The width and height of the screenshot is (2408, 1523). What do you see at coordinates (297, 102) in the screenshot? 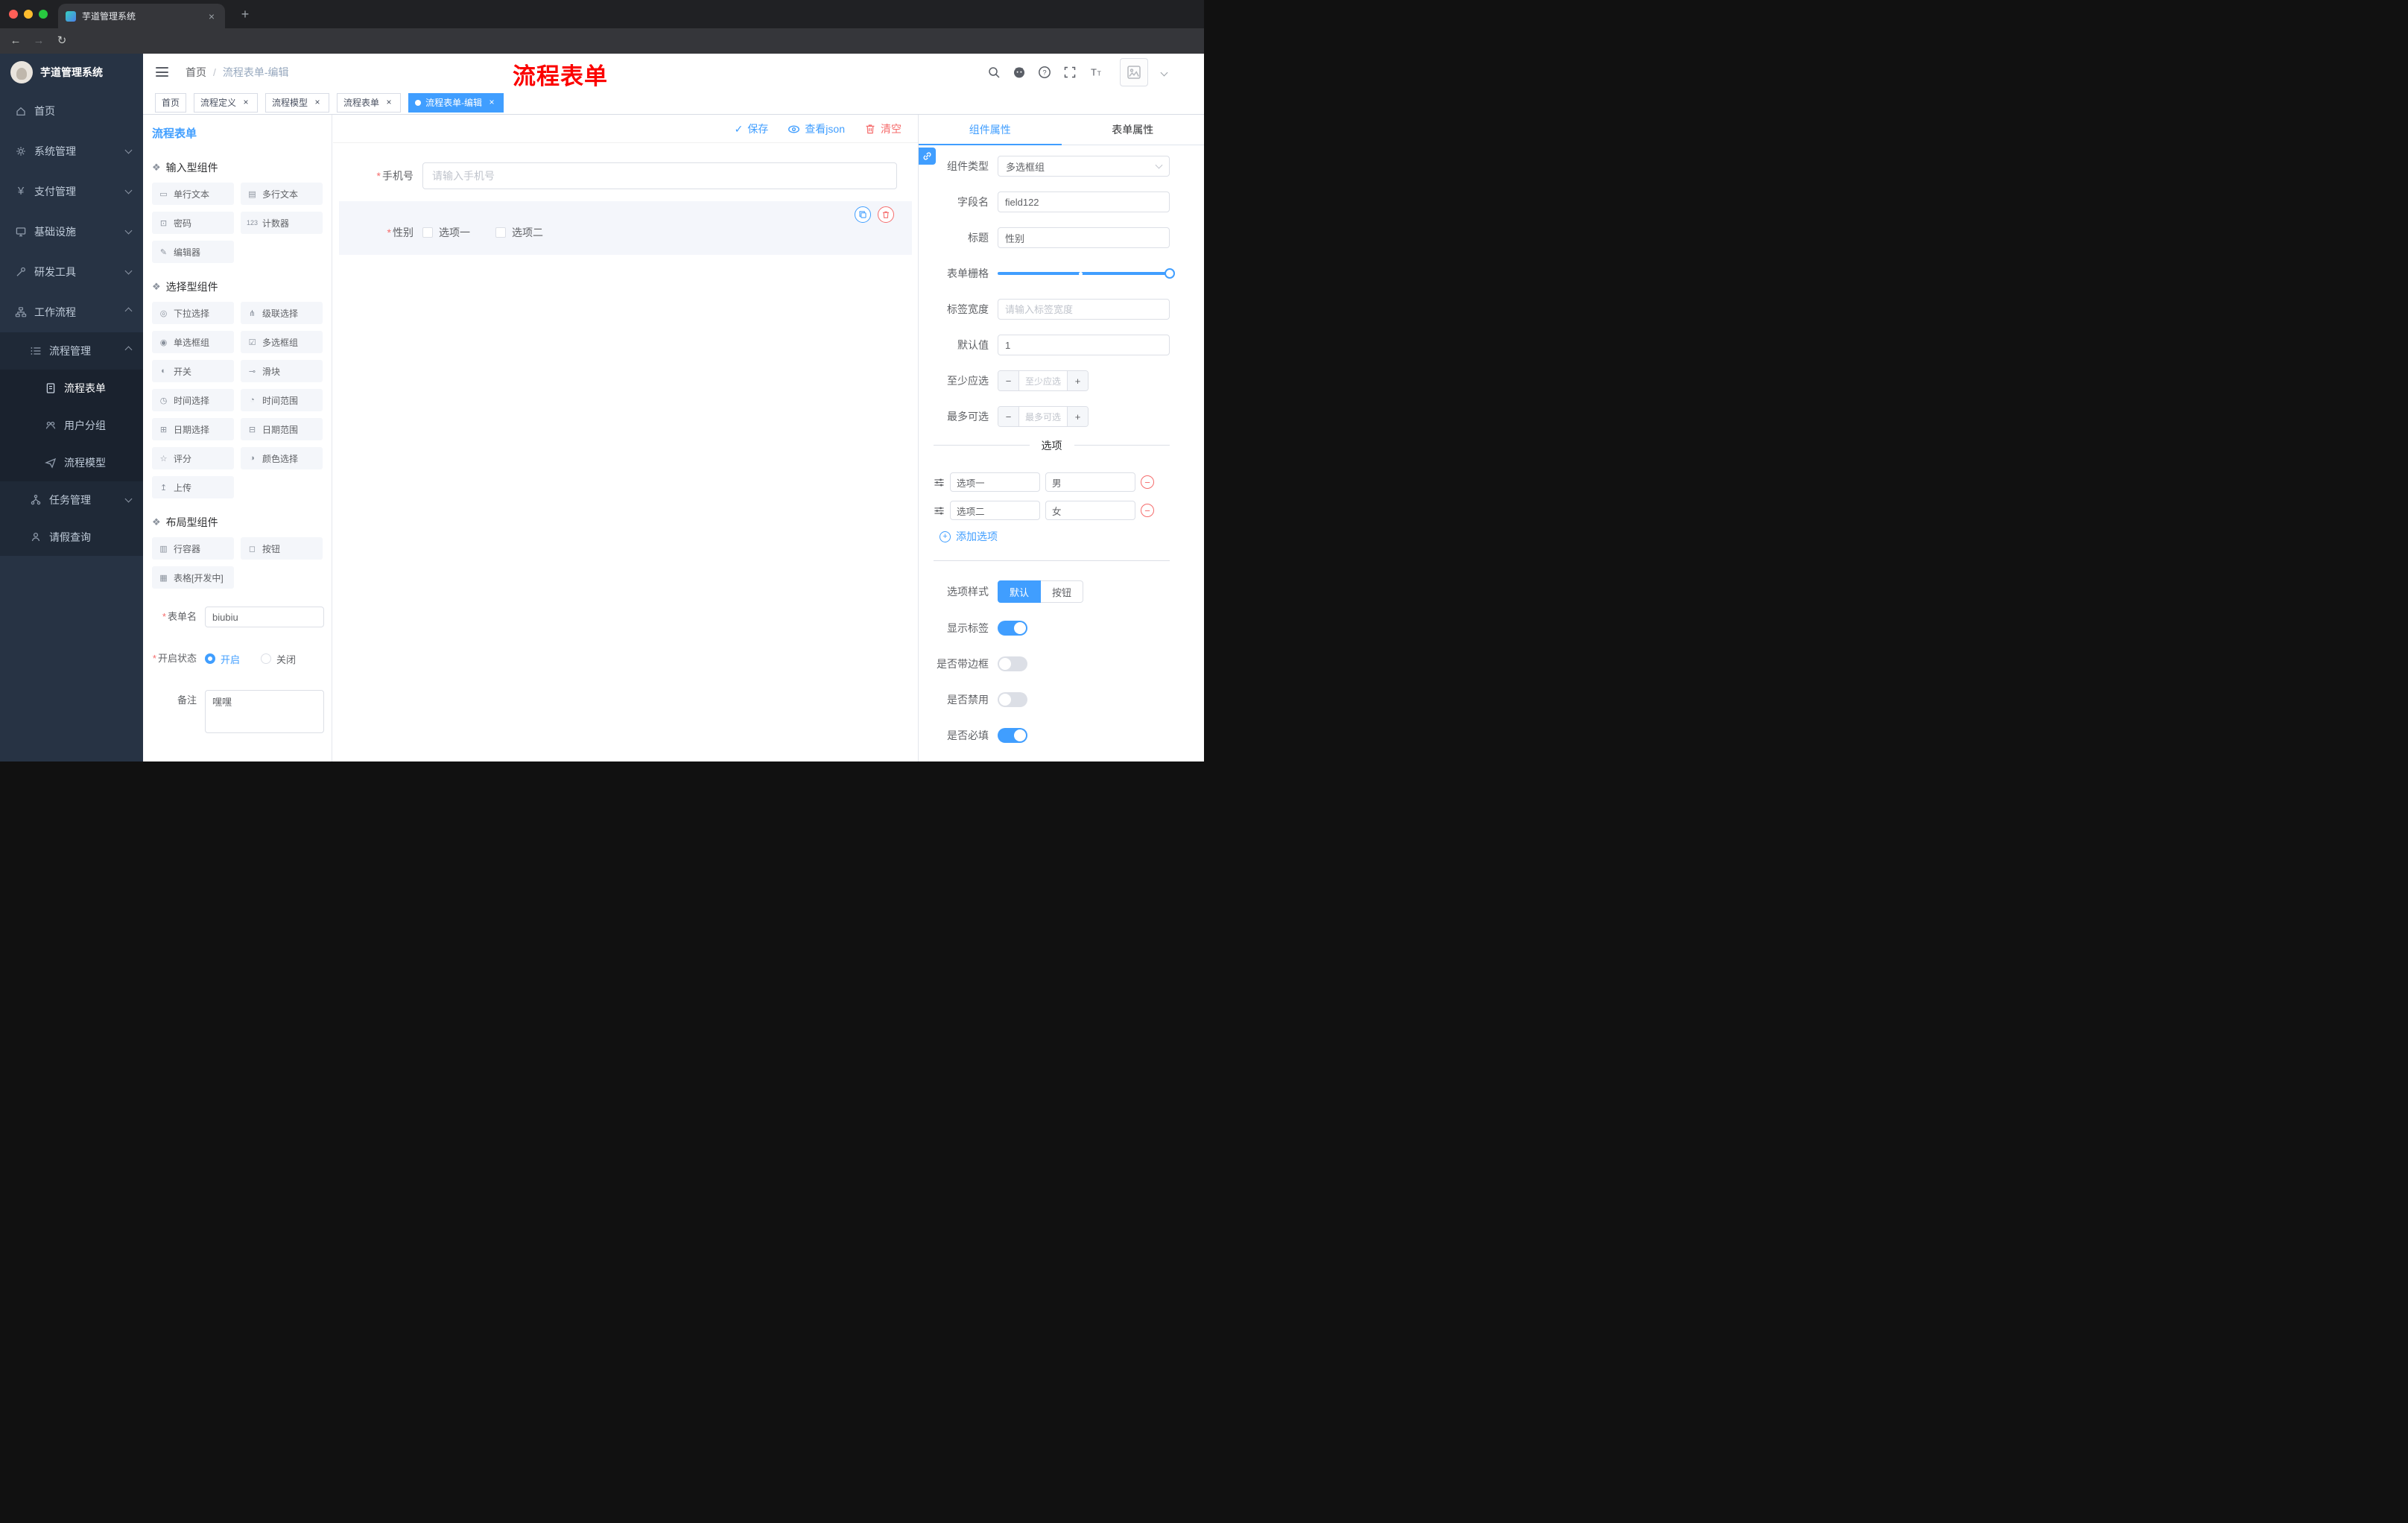
I see `tag-process-model: 流程模型 ×` at bounding box center [297, 102].